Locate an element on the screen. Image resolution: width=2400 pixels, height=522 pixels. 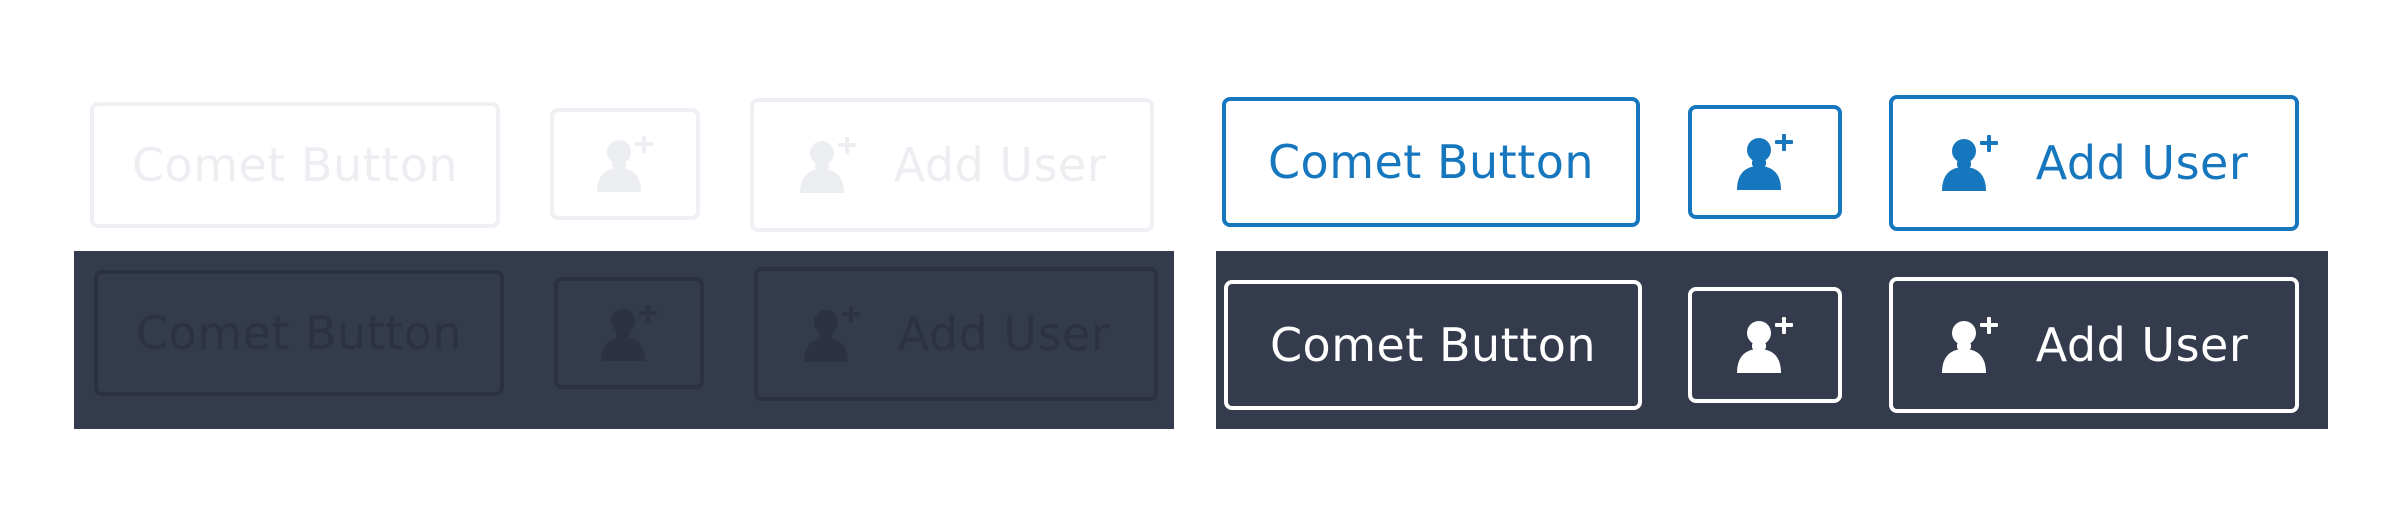
comet-button-disabled-dark: Comet Button is located at coordinates (299, 333).